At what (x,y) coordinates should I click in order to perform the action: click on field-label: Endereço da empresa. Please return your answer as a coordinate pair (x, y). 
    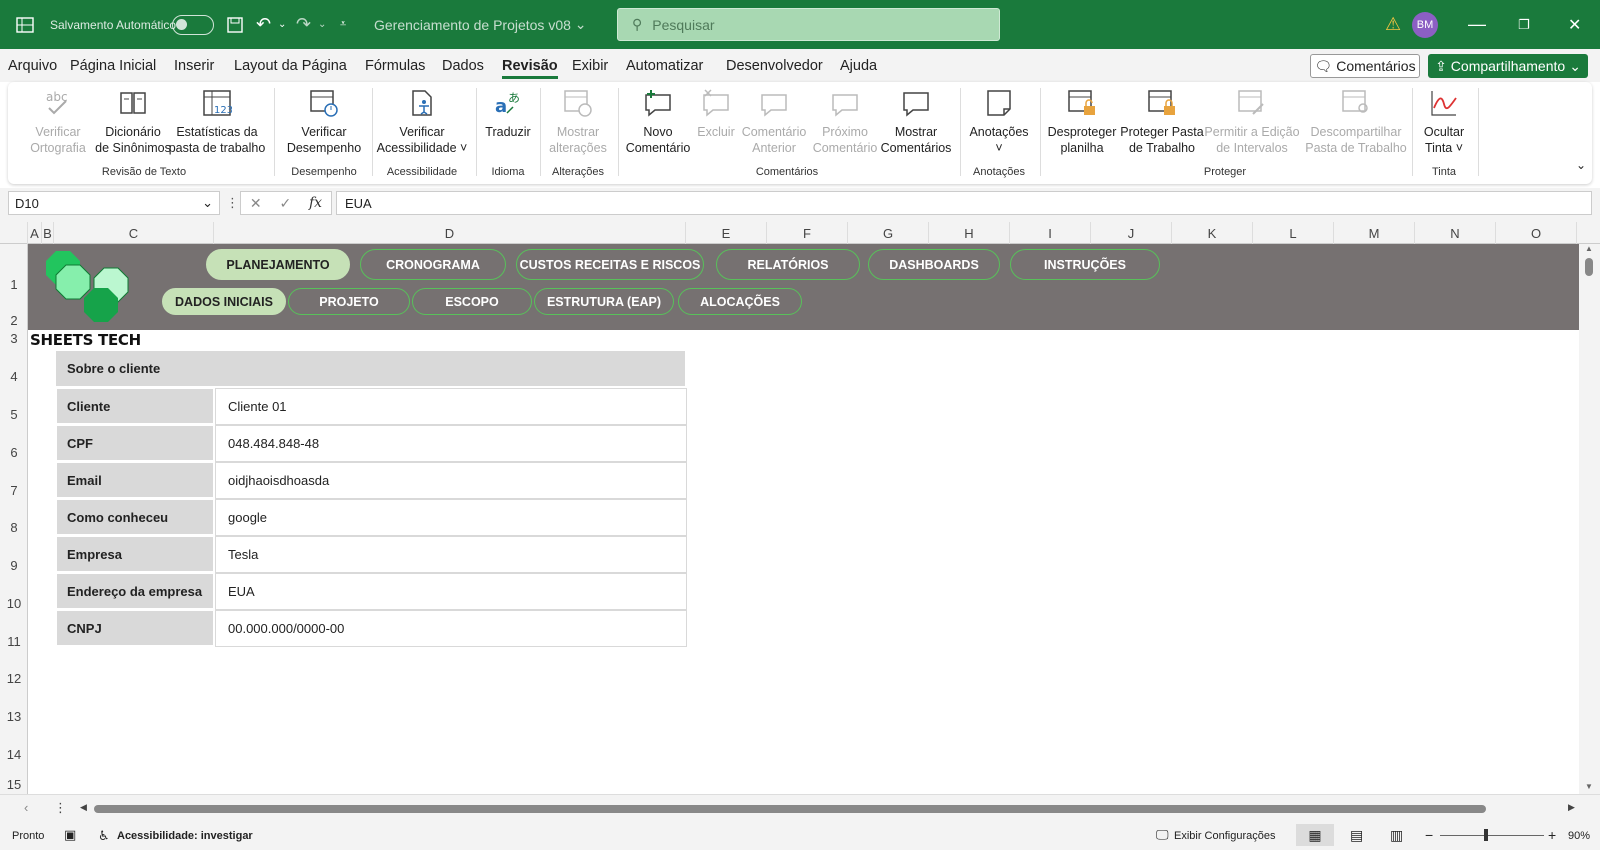
    Looking at the image, I should click on (135, 591).